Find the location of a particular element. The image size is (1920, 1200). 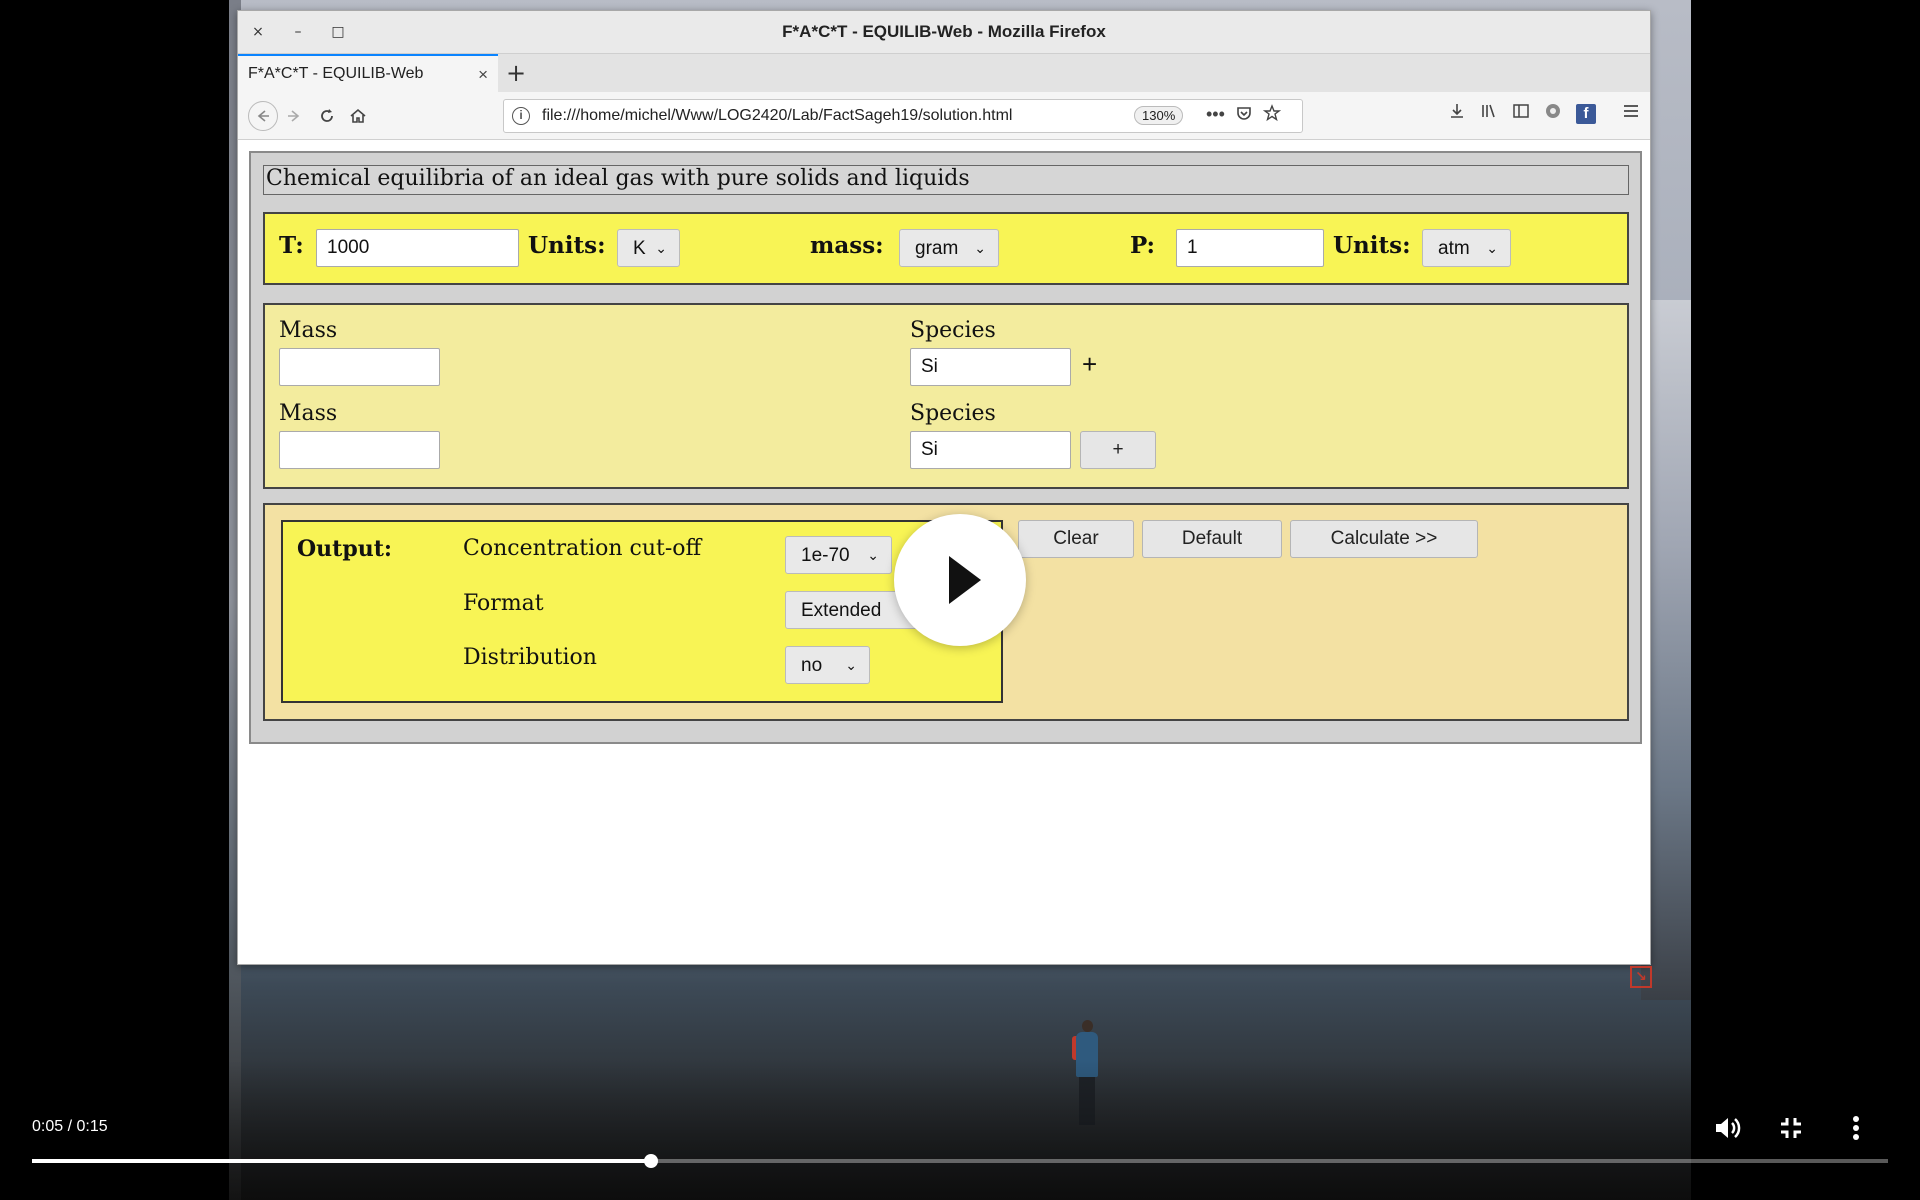

output-label: Output: is located at coordinates (344, 549).